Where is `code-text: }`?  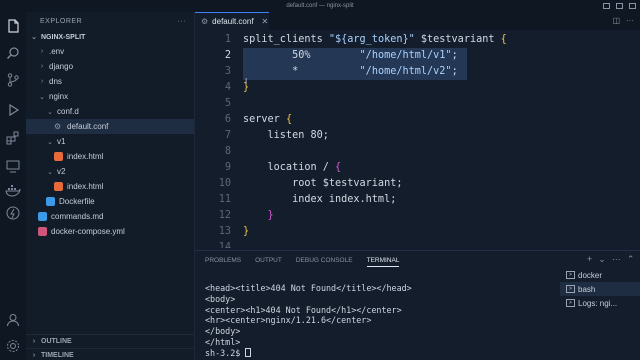
code-text: } is located at coordinates (258, 216).